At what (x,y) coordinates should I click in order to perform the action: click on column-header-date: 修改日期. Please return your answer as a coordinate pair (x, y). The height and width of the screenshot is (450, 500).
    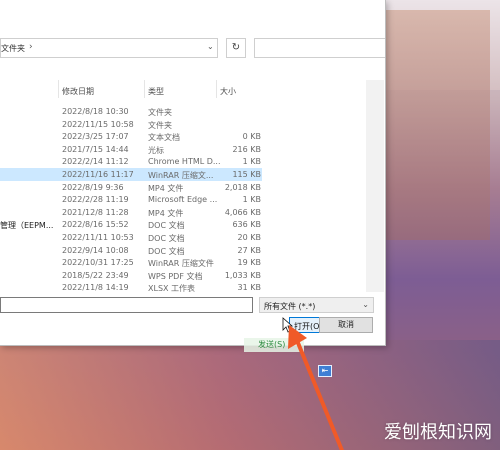
    Looking at the image, I should click on (78, 91).